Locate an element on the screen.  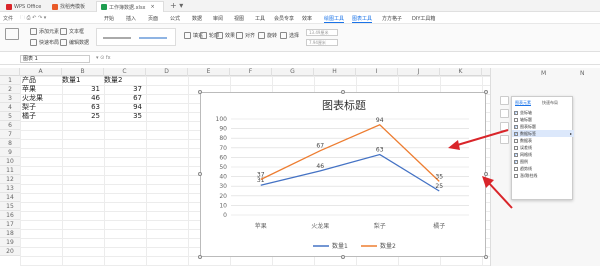
column-header-d: D is located at coordinates (167, 72).